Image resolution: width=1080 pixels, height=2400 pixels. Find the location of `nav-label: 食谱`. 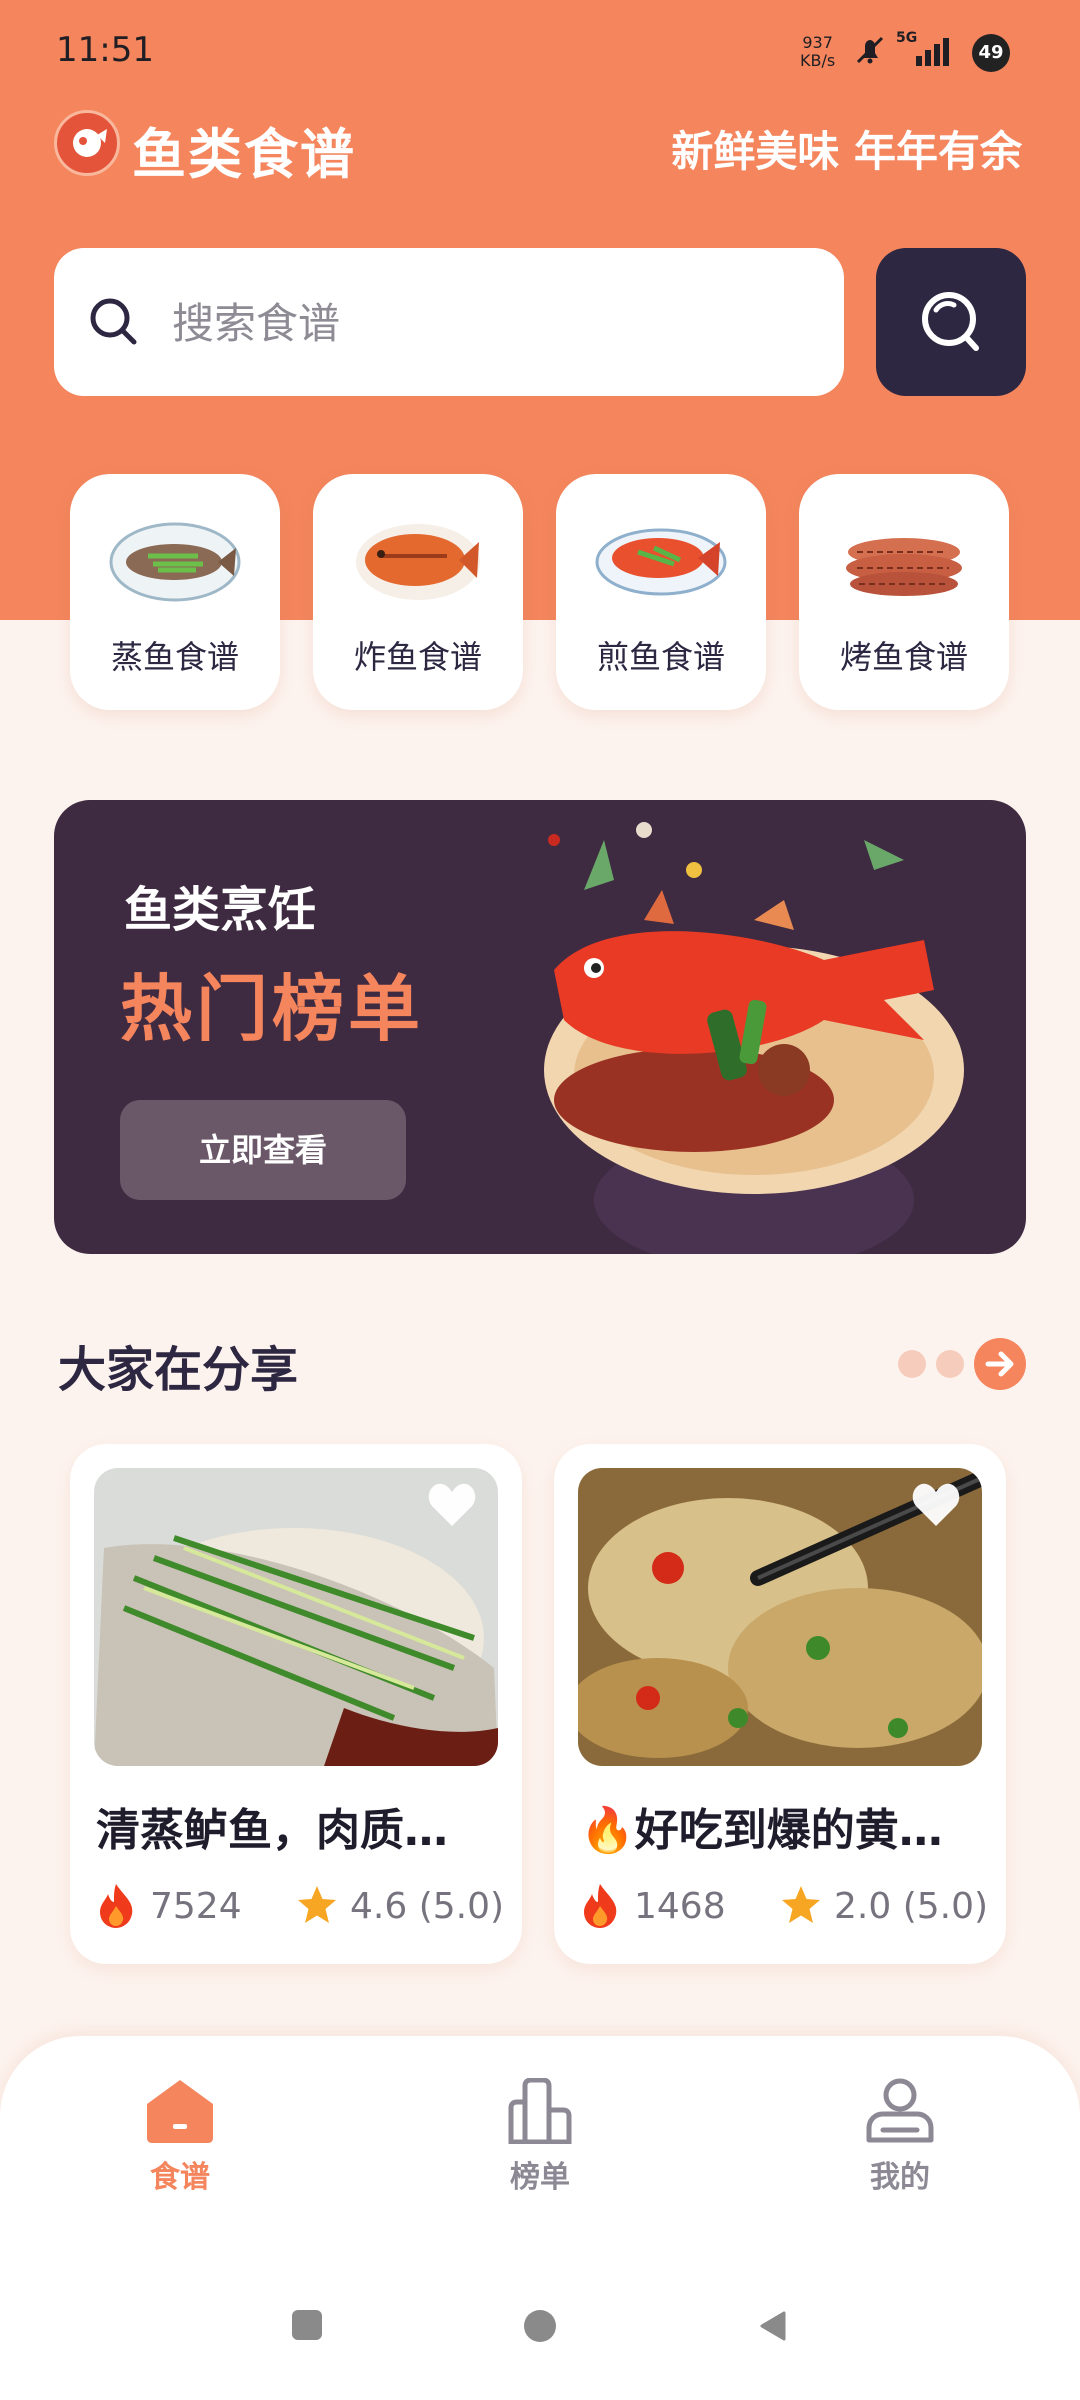

nav-label: 食谱 is located at coordinates (180, 2177).